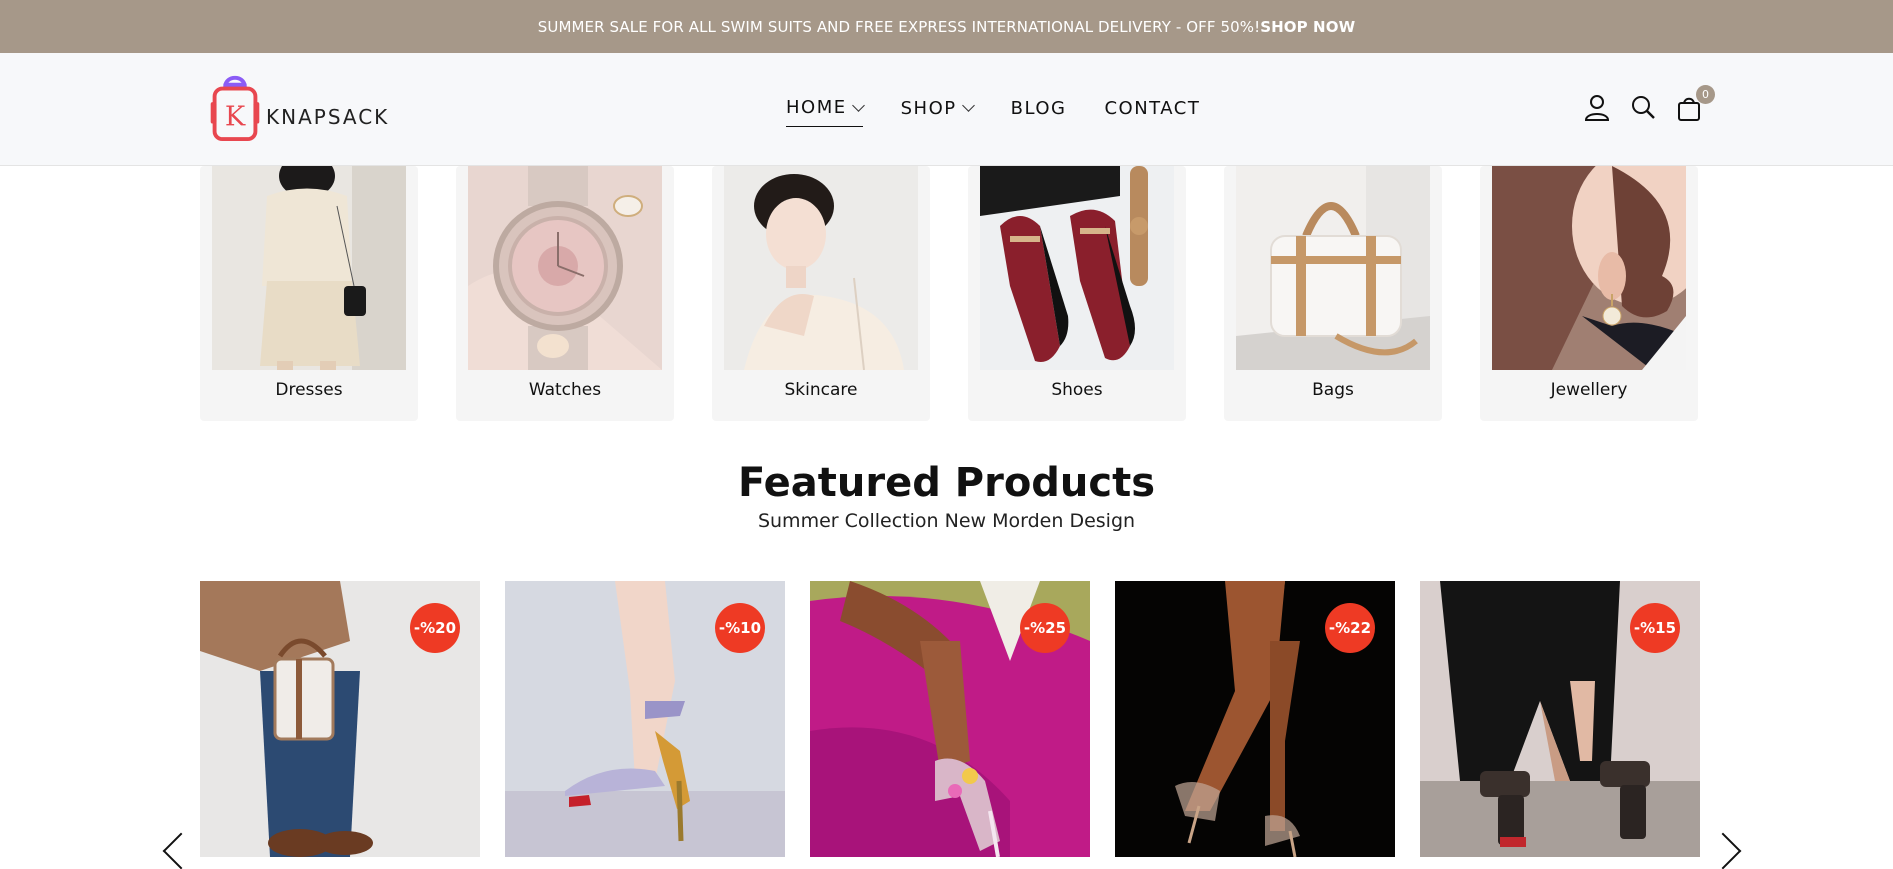  I want to click on main-nav: HOME SHOP BLOG CONTACT, so click(993, 112).